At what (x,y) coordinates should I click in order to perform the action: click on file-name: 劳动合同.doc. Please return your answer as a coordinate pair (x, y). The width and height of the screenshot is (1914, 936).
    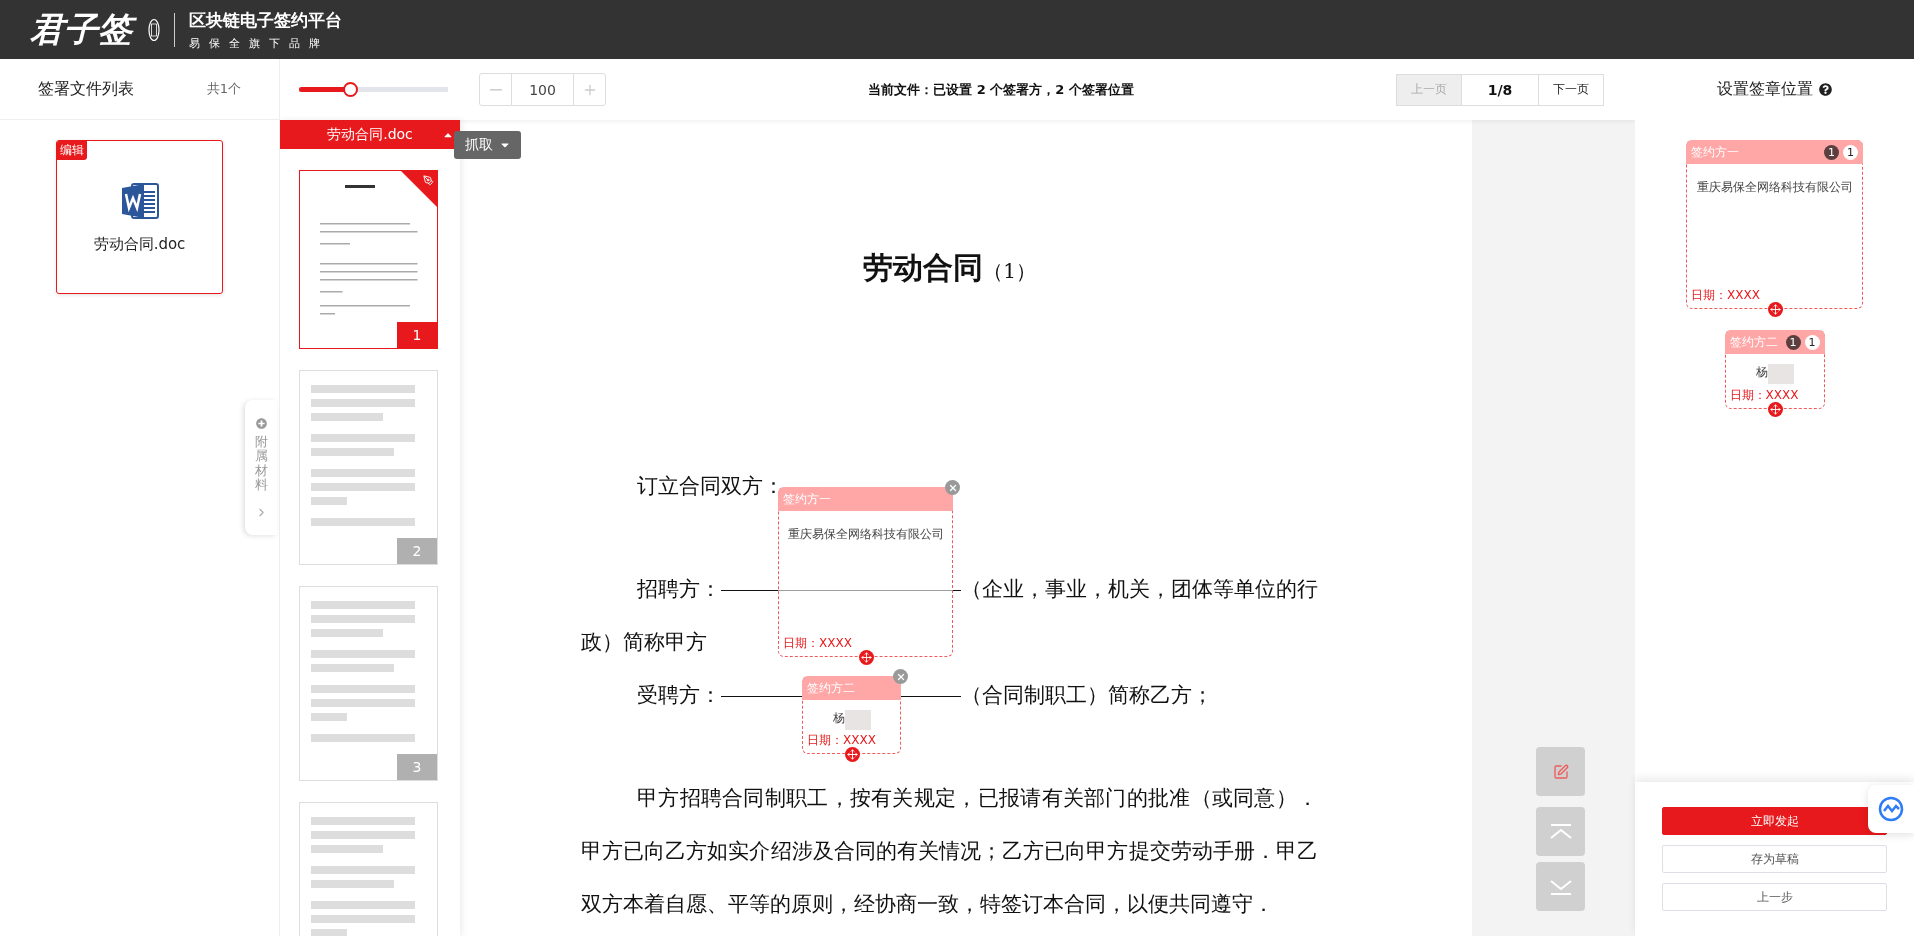
    Looking at the image, I should click on (139, 244).